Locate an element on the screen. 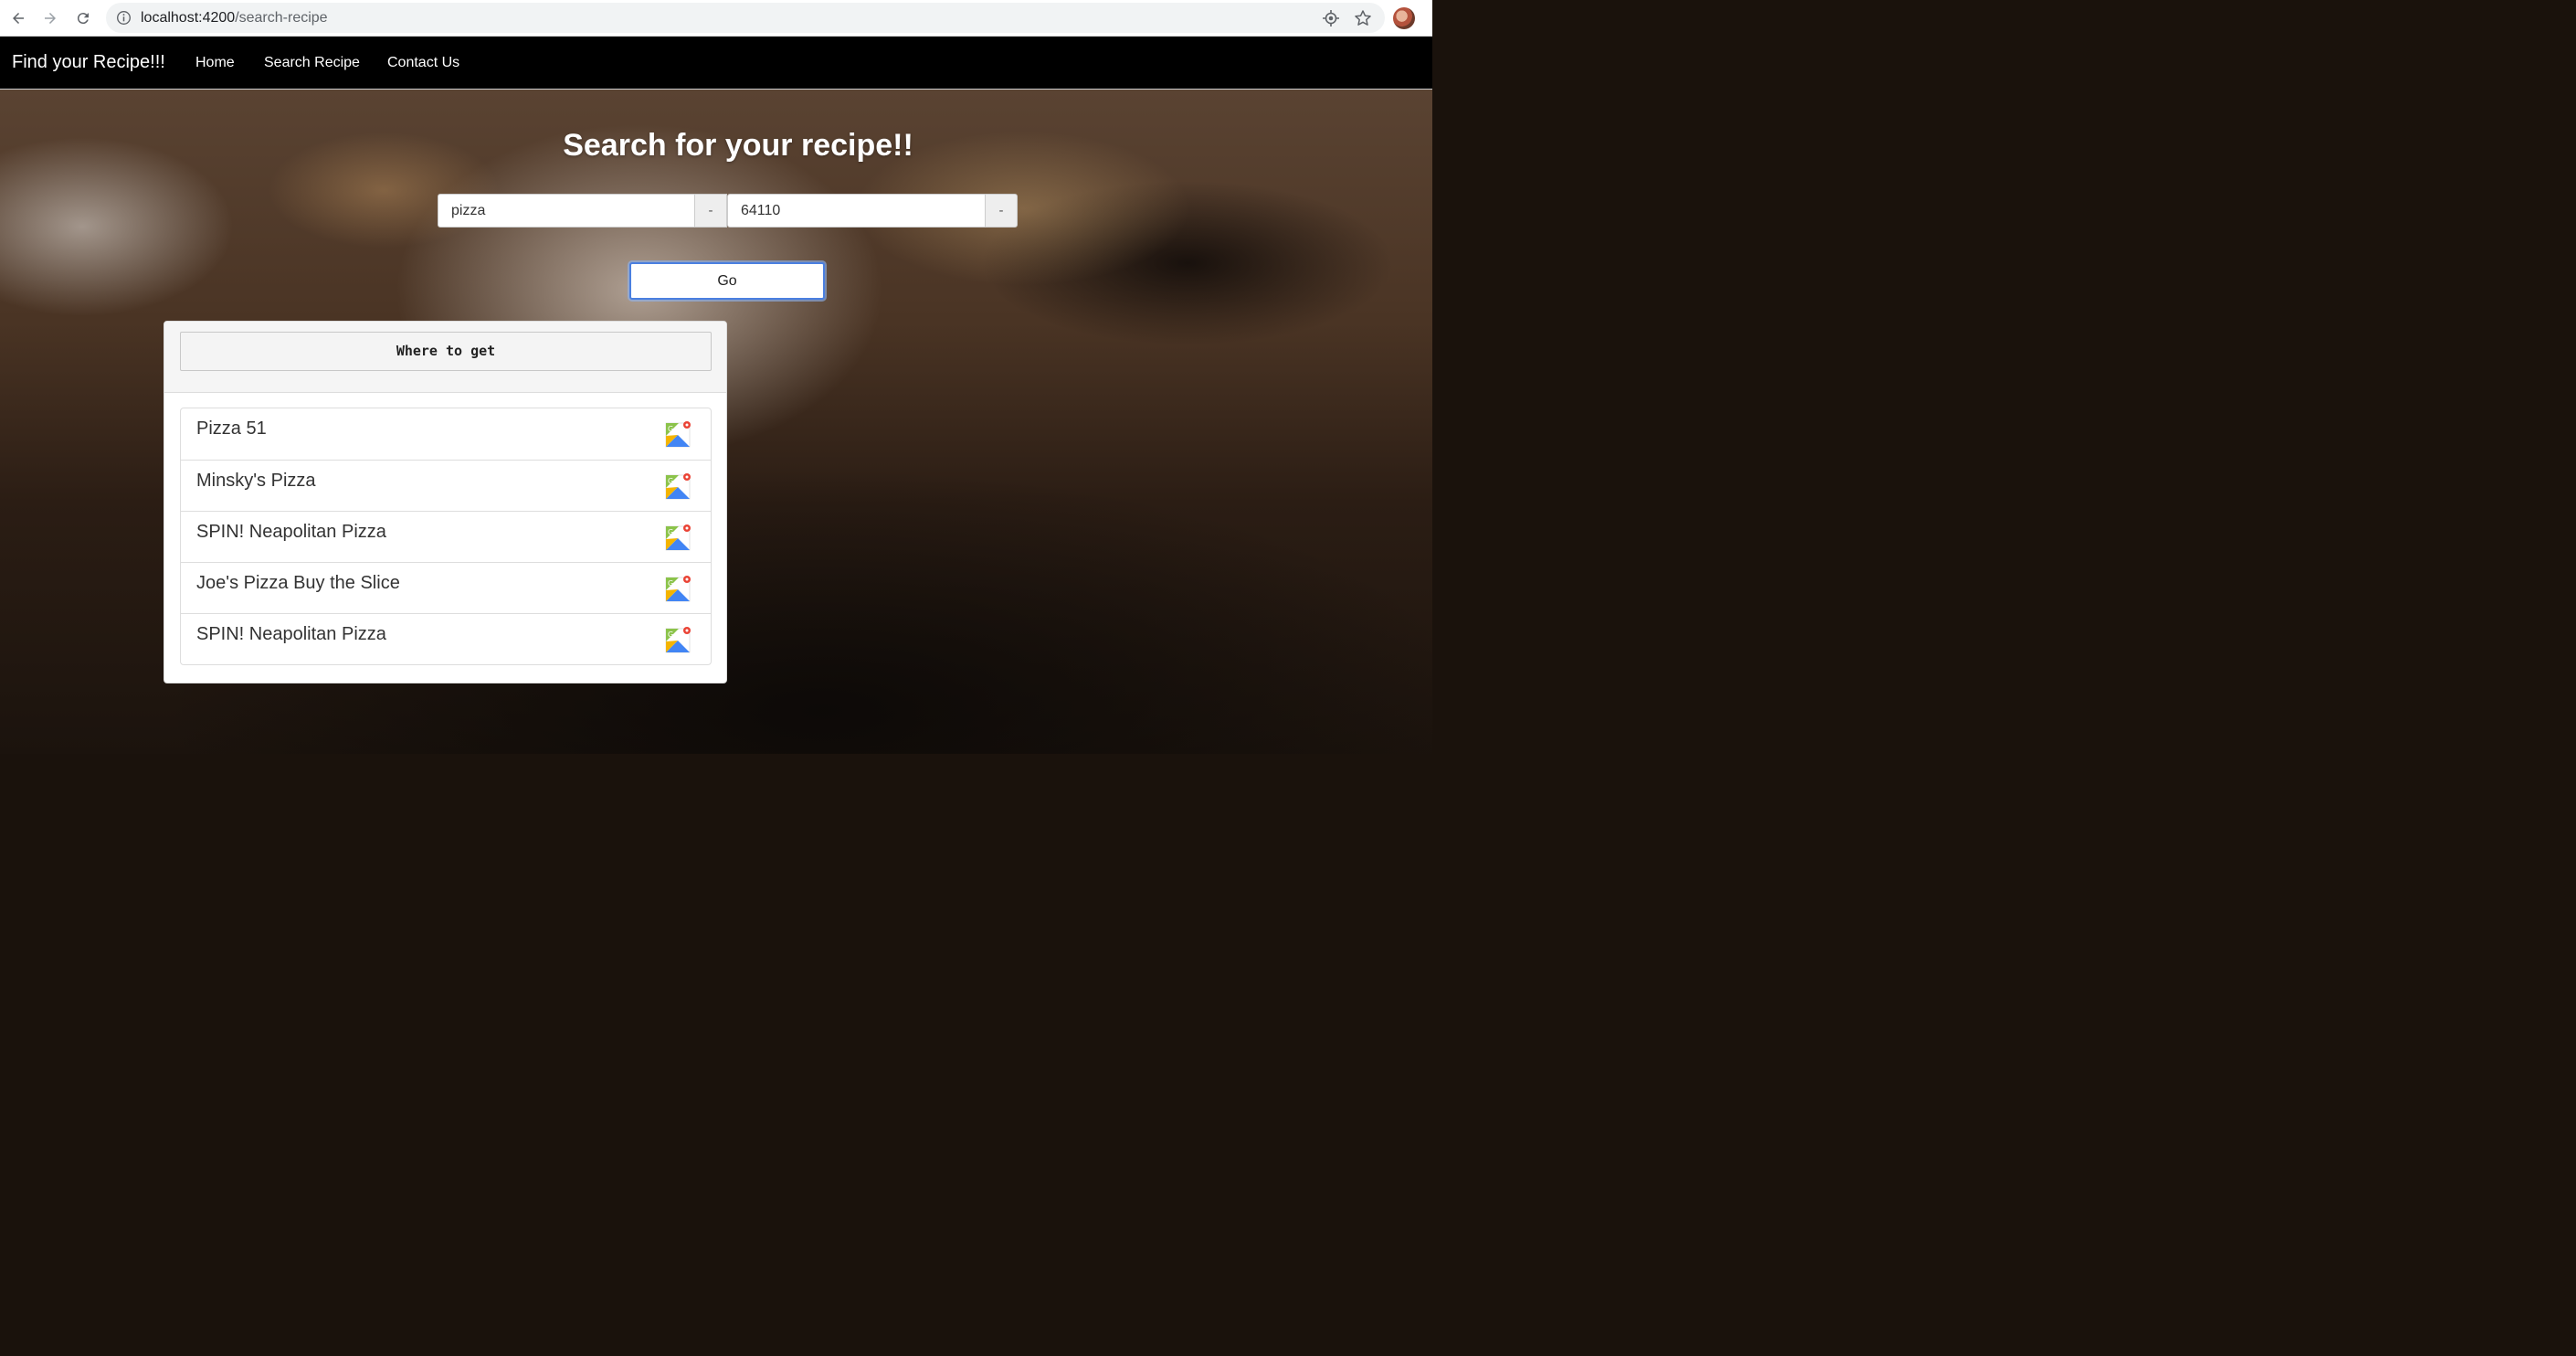  go-button: Go is located at coordinates (727, 281).